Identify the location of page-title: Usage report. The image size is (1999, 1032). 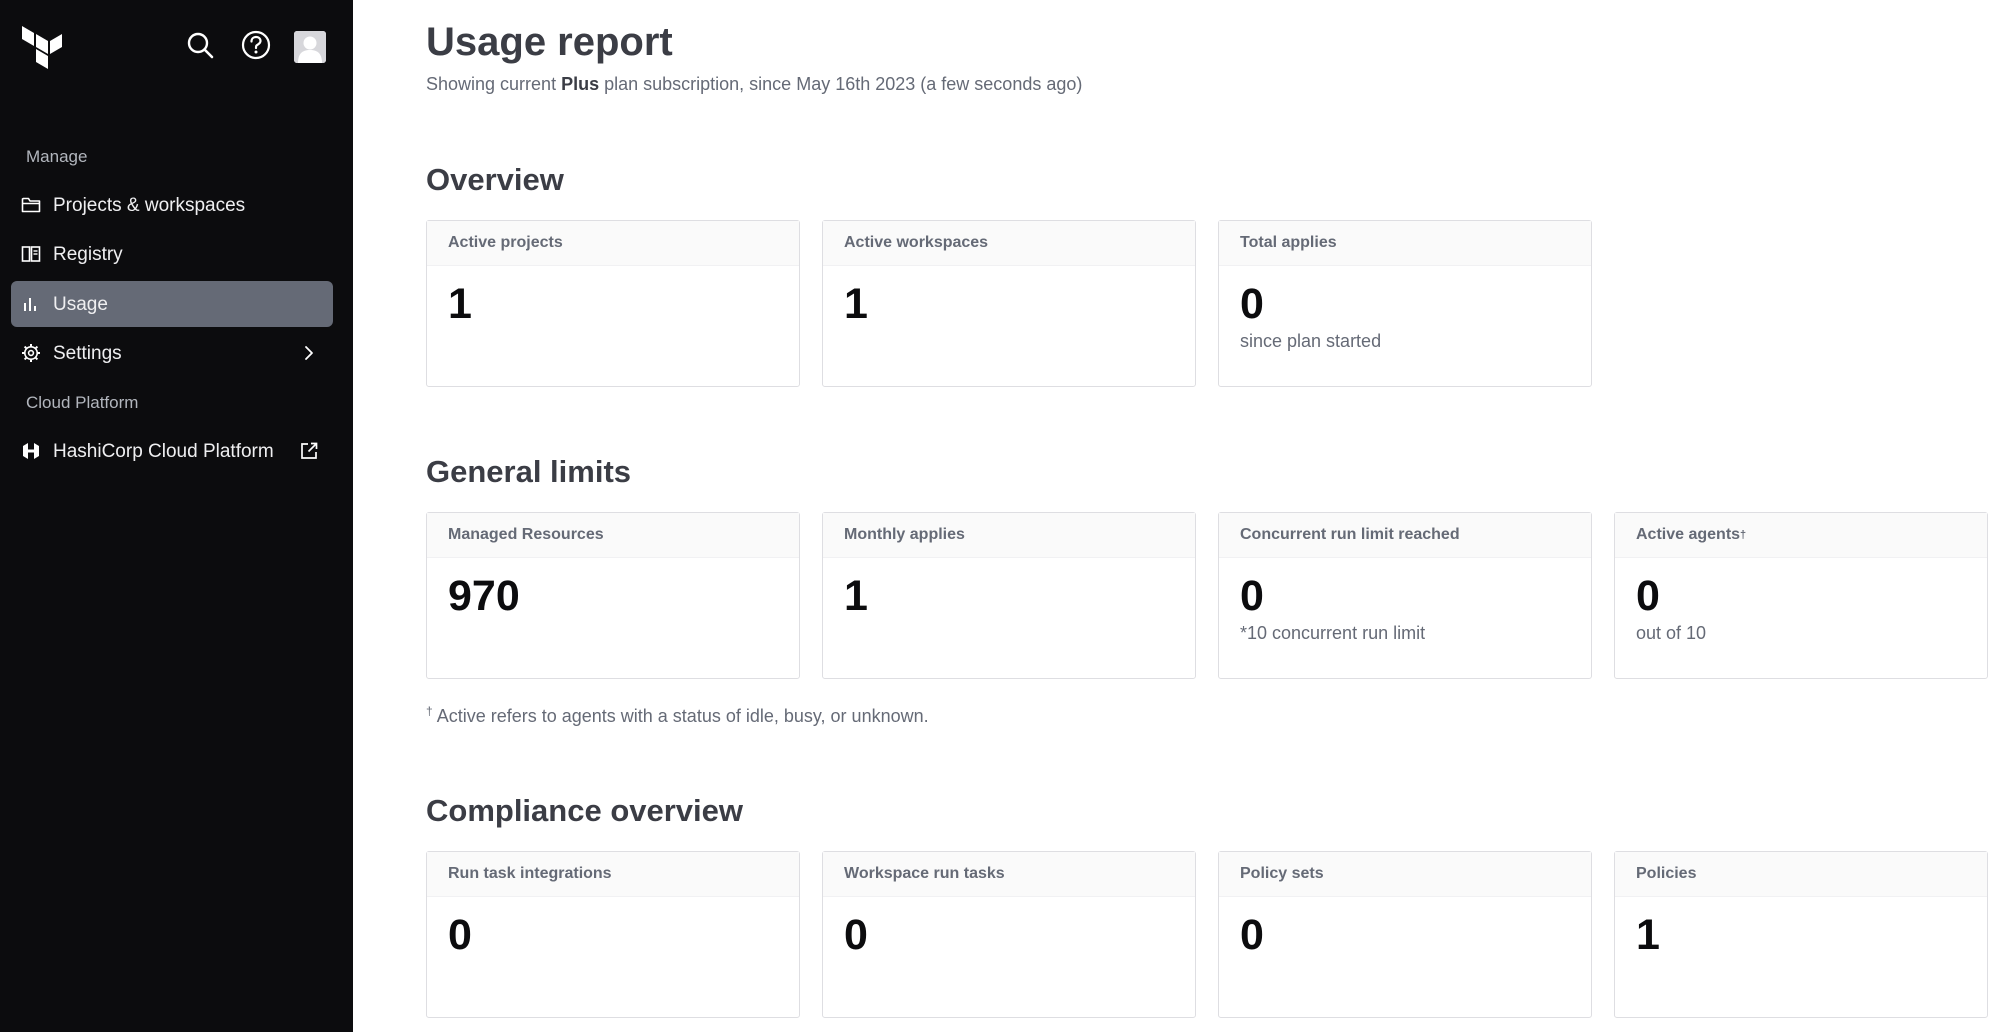
(549, 42).